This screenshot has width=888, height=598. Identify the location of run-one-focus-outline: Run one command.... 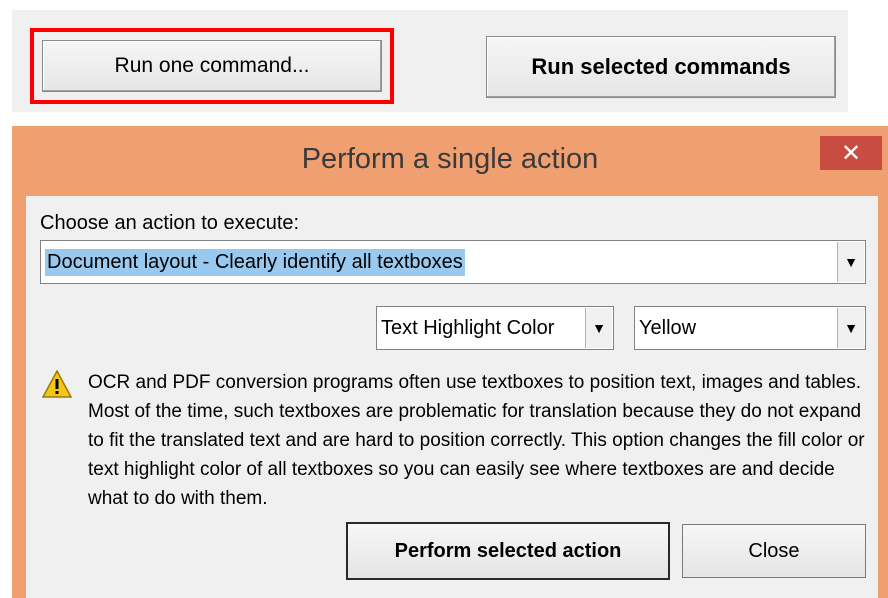
(212, 66).